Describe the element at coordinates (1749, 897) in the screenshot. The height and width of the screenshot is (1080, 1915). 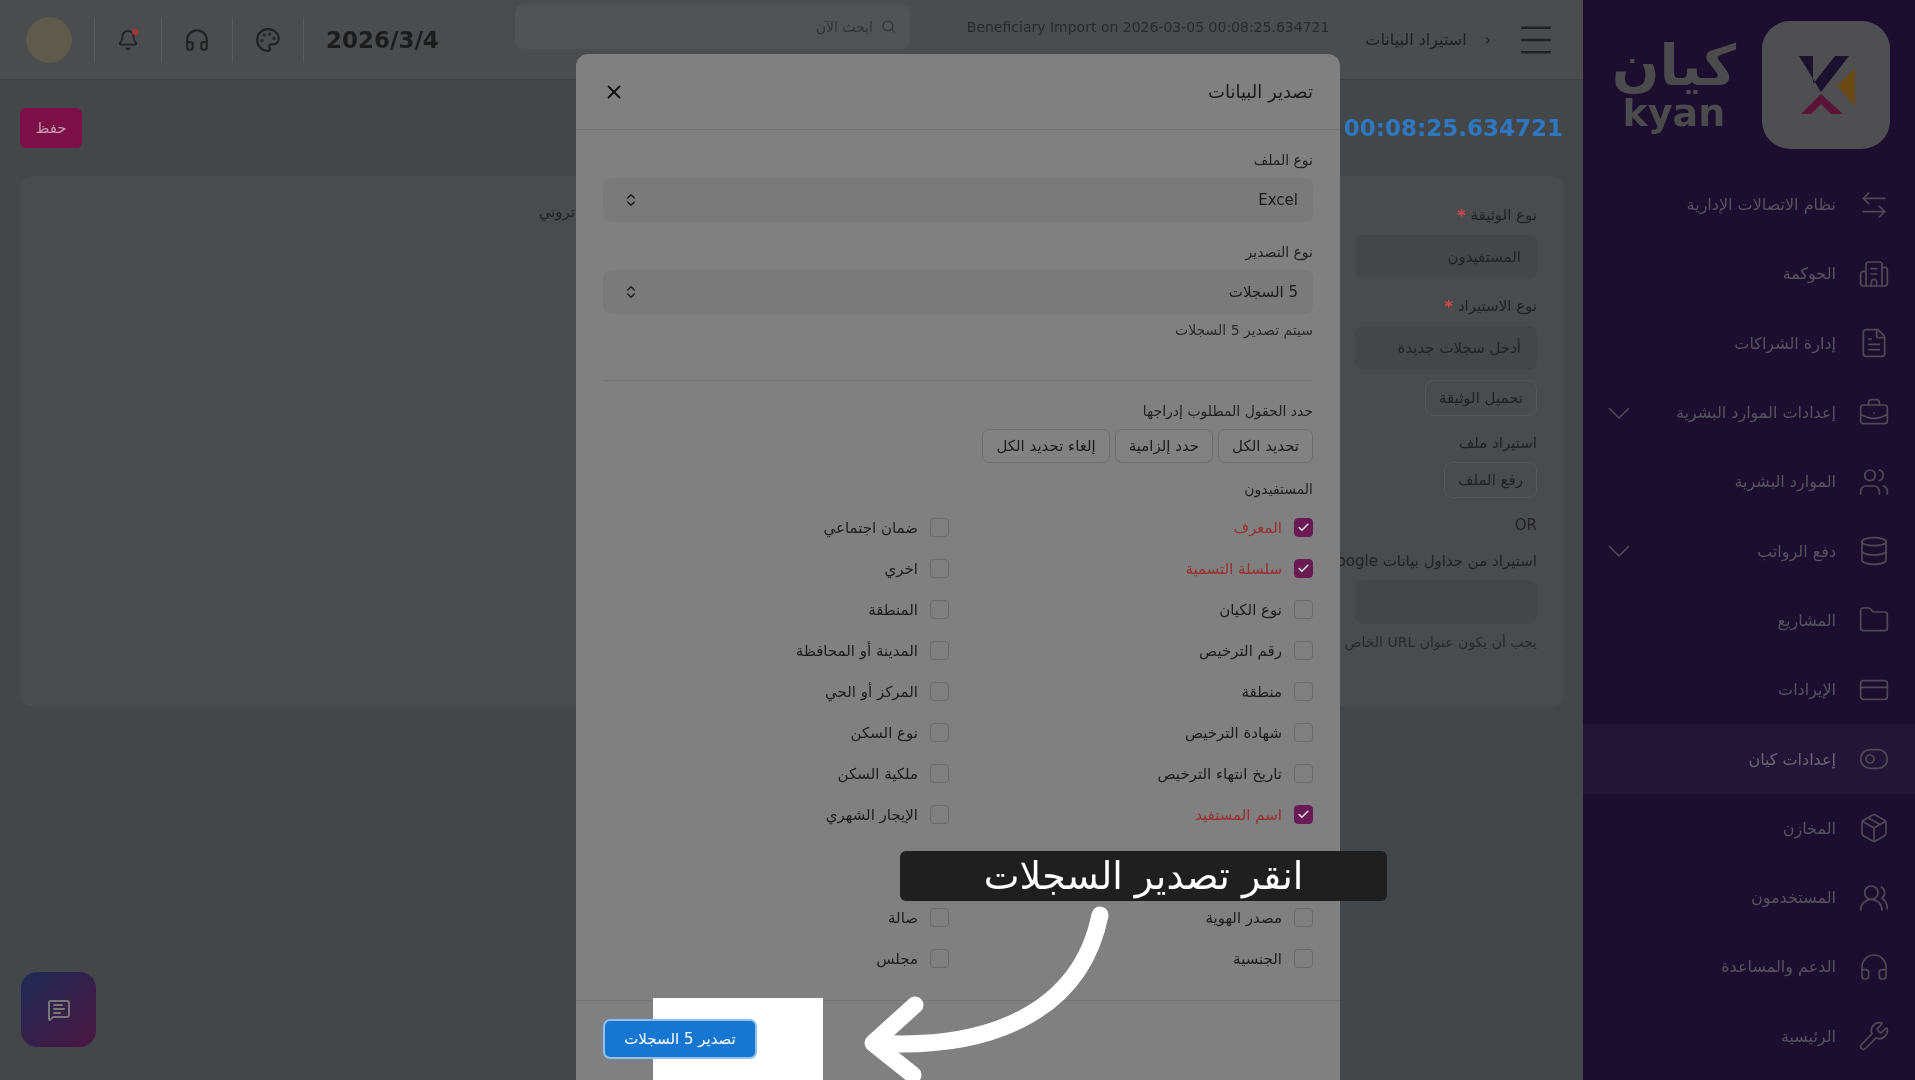
I see `sidebar-item: المستخدمون` at that location.